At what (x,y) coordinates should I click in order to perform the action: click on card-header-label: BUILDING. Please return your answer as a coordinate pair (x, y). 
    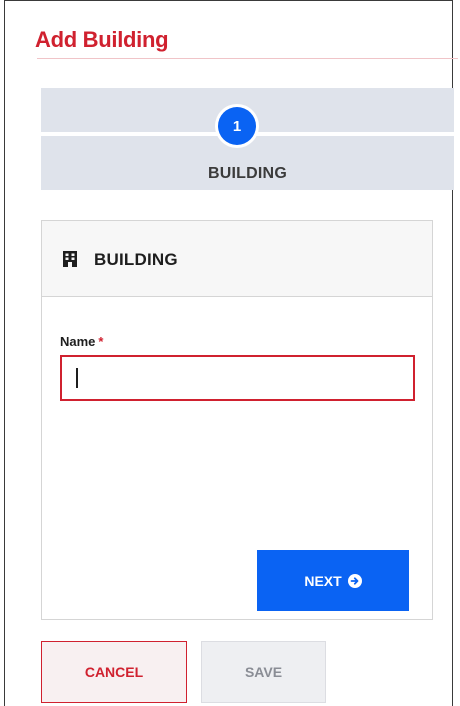
    Looking at the image, I should click on (136, 259).